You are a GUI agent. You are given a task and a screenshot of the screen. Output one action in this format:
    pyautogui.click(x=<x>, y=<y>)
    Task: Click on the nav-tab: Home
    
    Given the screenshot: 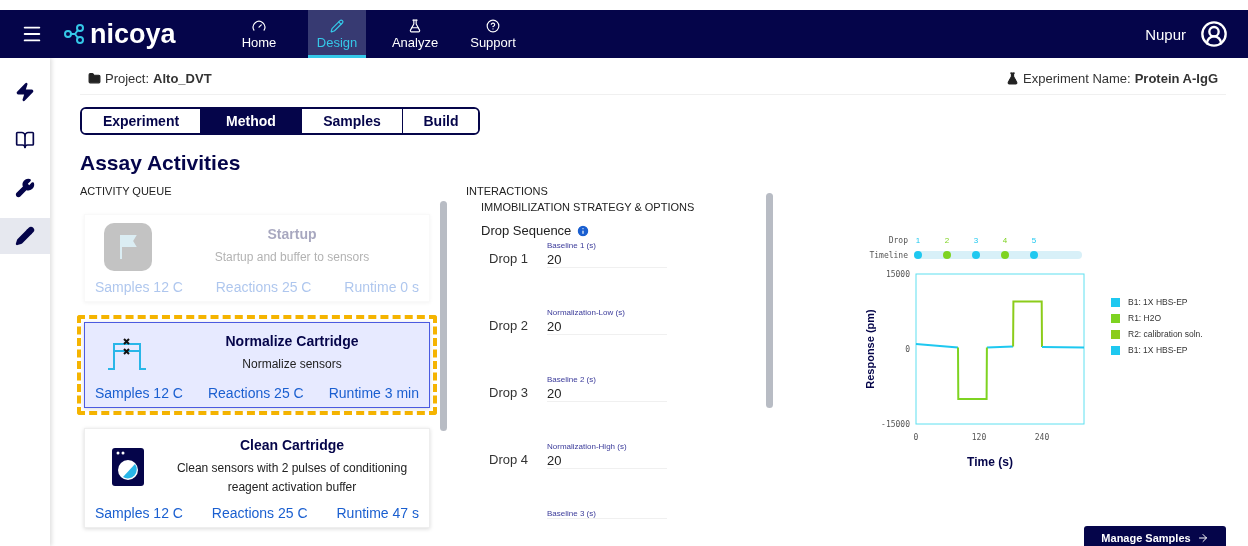 What is the action you would take?
    pyautogui.click(x=259, y=34)
    